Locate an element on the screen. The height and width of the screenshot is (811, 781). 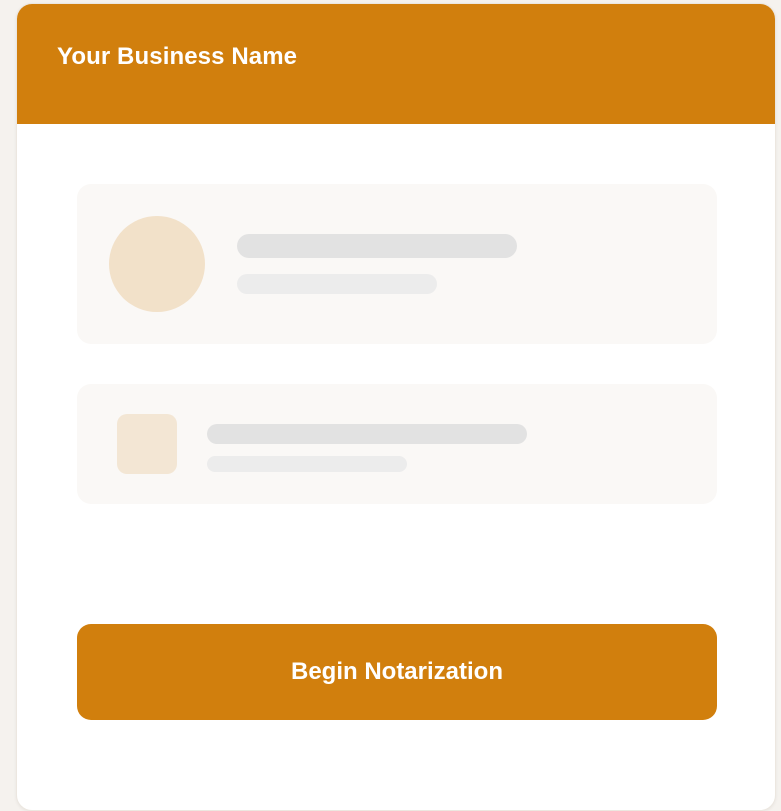
card-header: Your Business Name is located at coordinates (396, 64).